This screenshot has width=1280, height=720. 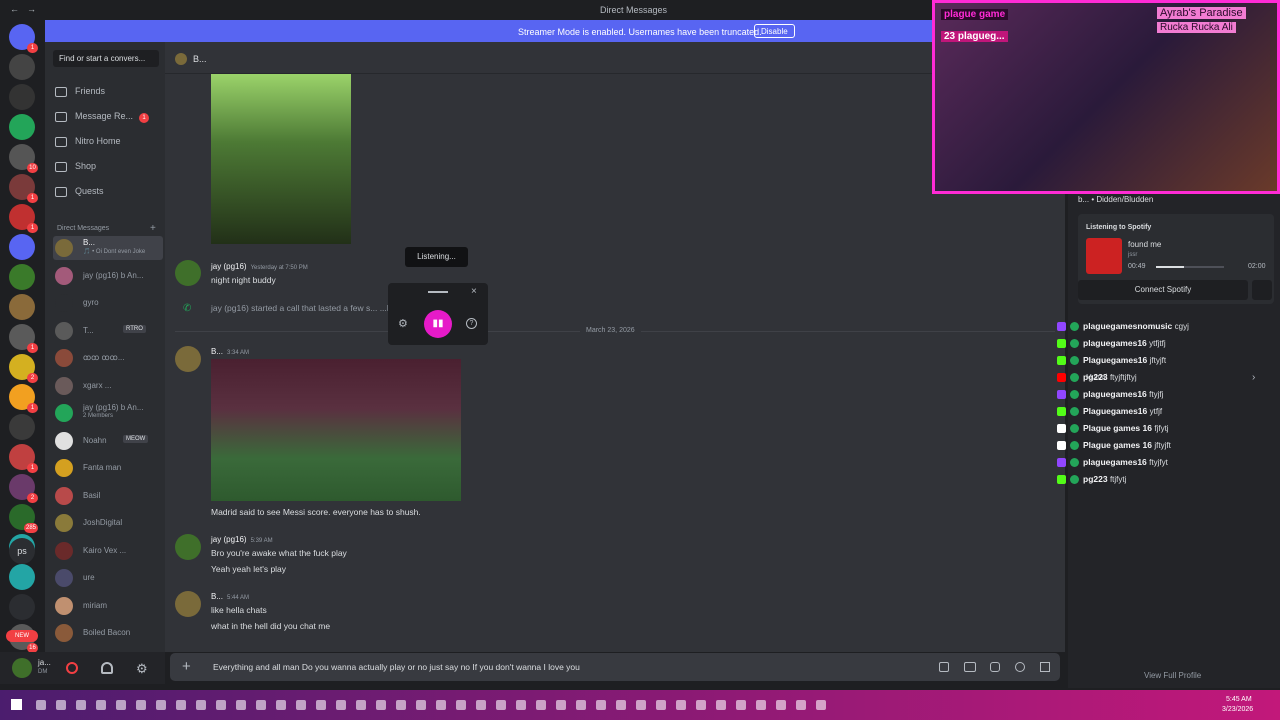 What do you see at coordinates (259, 266) in the screenshot?
I see `message-author: jay (pg16) Yesterday at 7:50 PM` at bounding box center [259, 266].